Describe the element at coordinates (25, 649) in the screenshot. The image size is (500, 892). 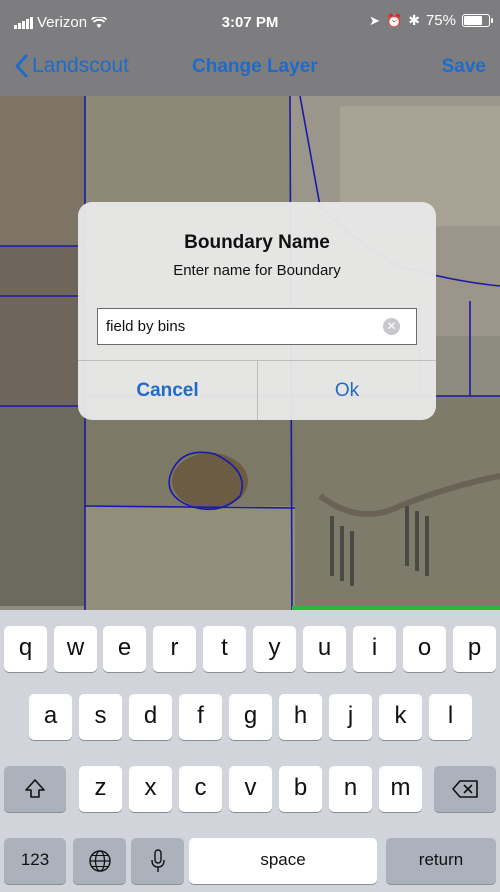
I see `key-q: q` at that location.